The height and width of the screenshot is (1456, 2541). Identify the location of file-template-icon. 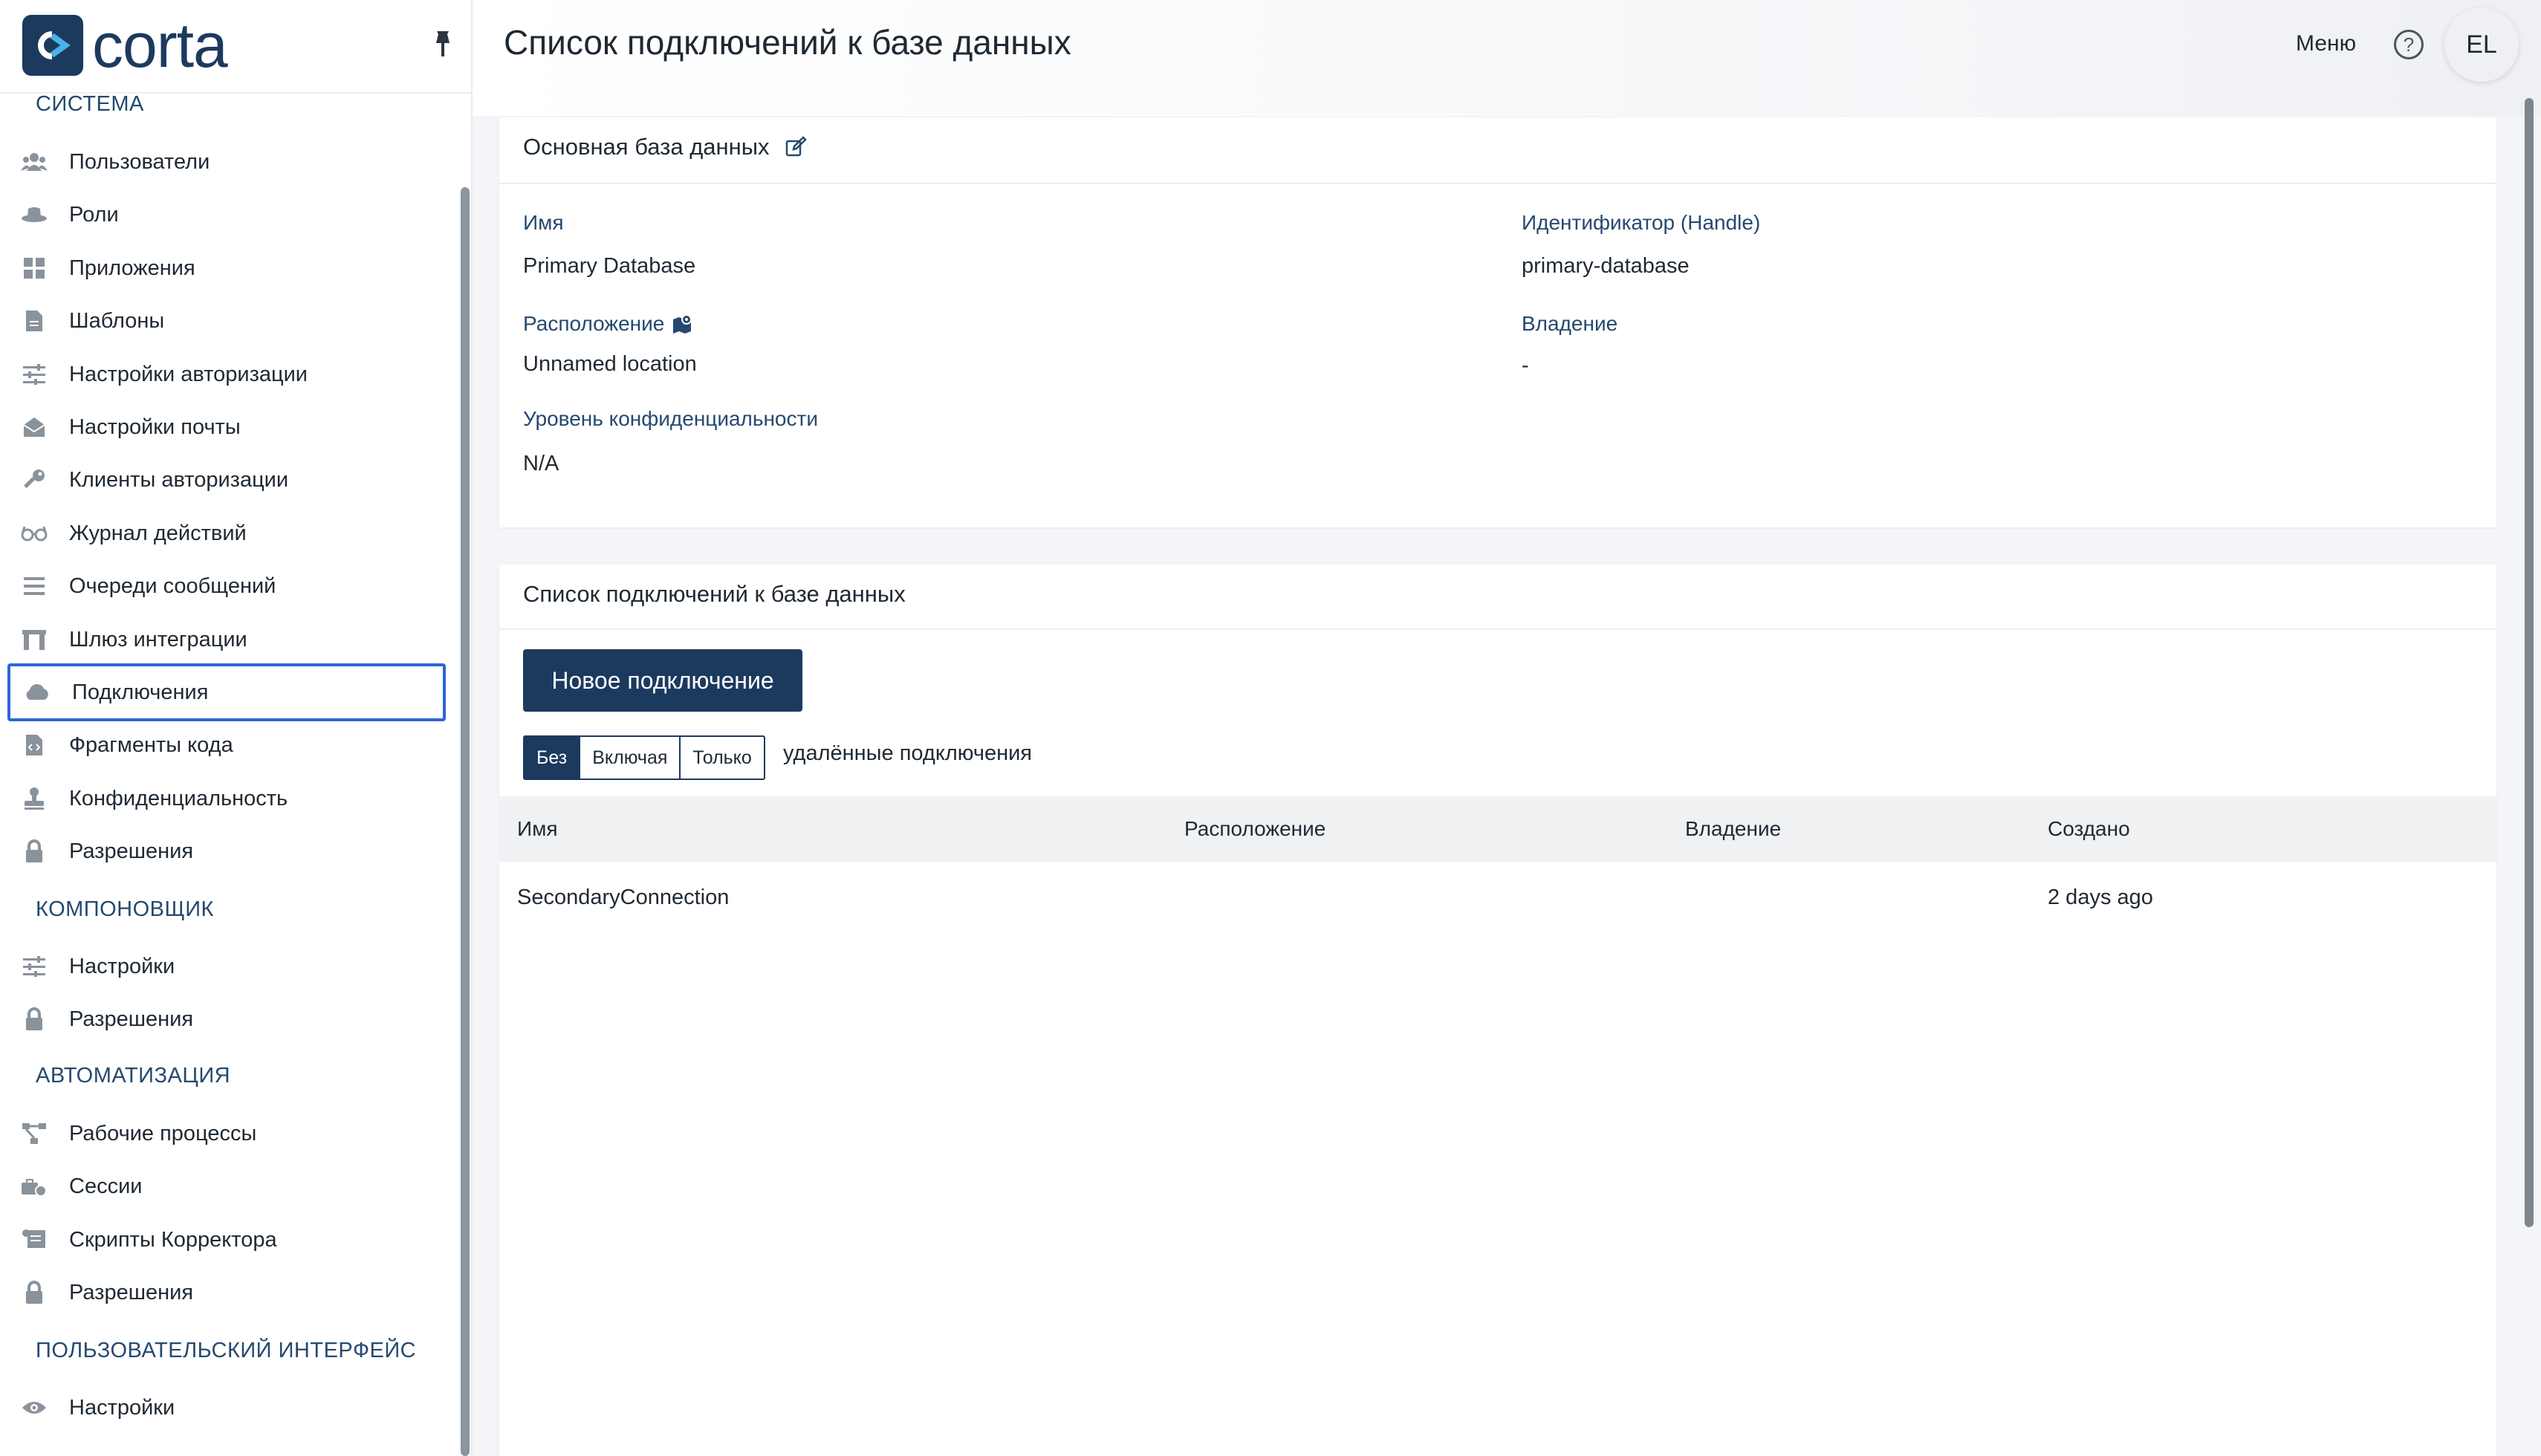
(34, 321).